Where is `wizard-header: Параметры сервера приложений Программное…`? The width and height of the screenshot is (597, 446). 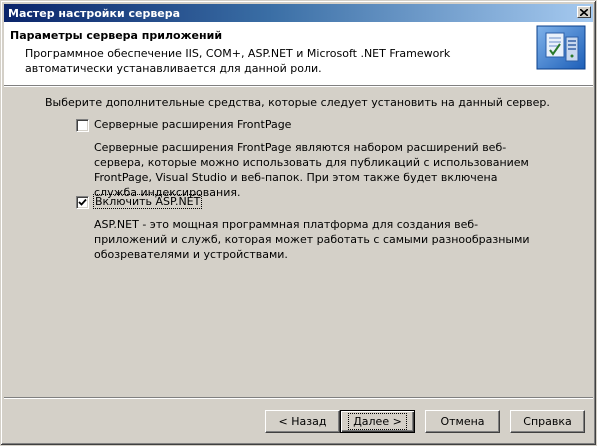 wizard-header: Параметры сервера приложений Программное… is located at coordinates (298, 53).